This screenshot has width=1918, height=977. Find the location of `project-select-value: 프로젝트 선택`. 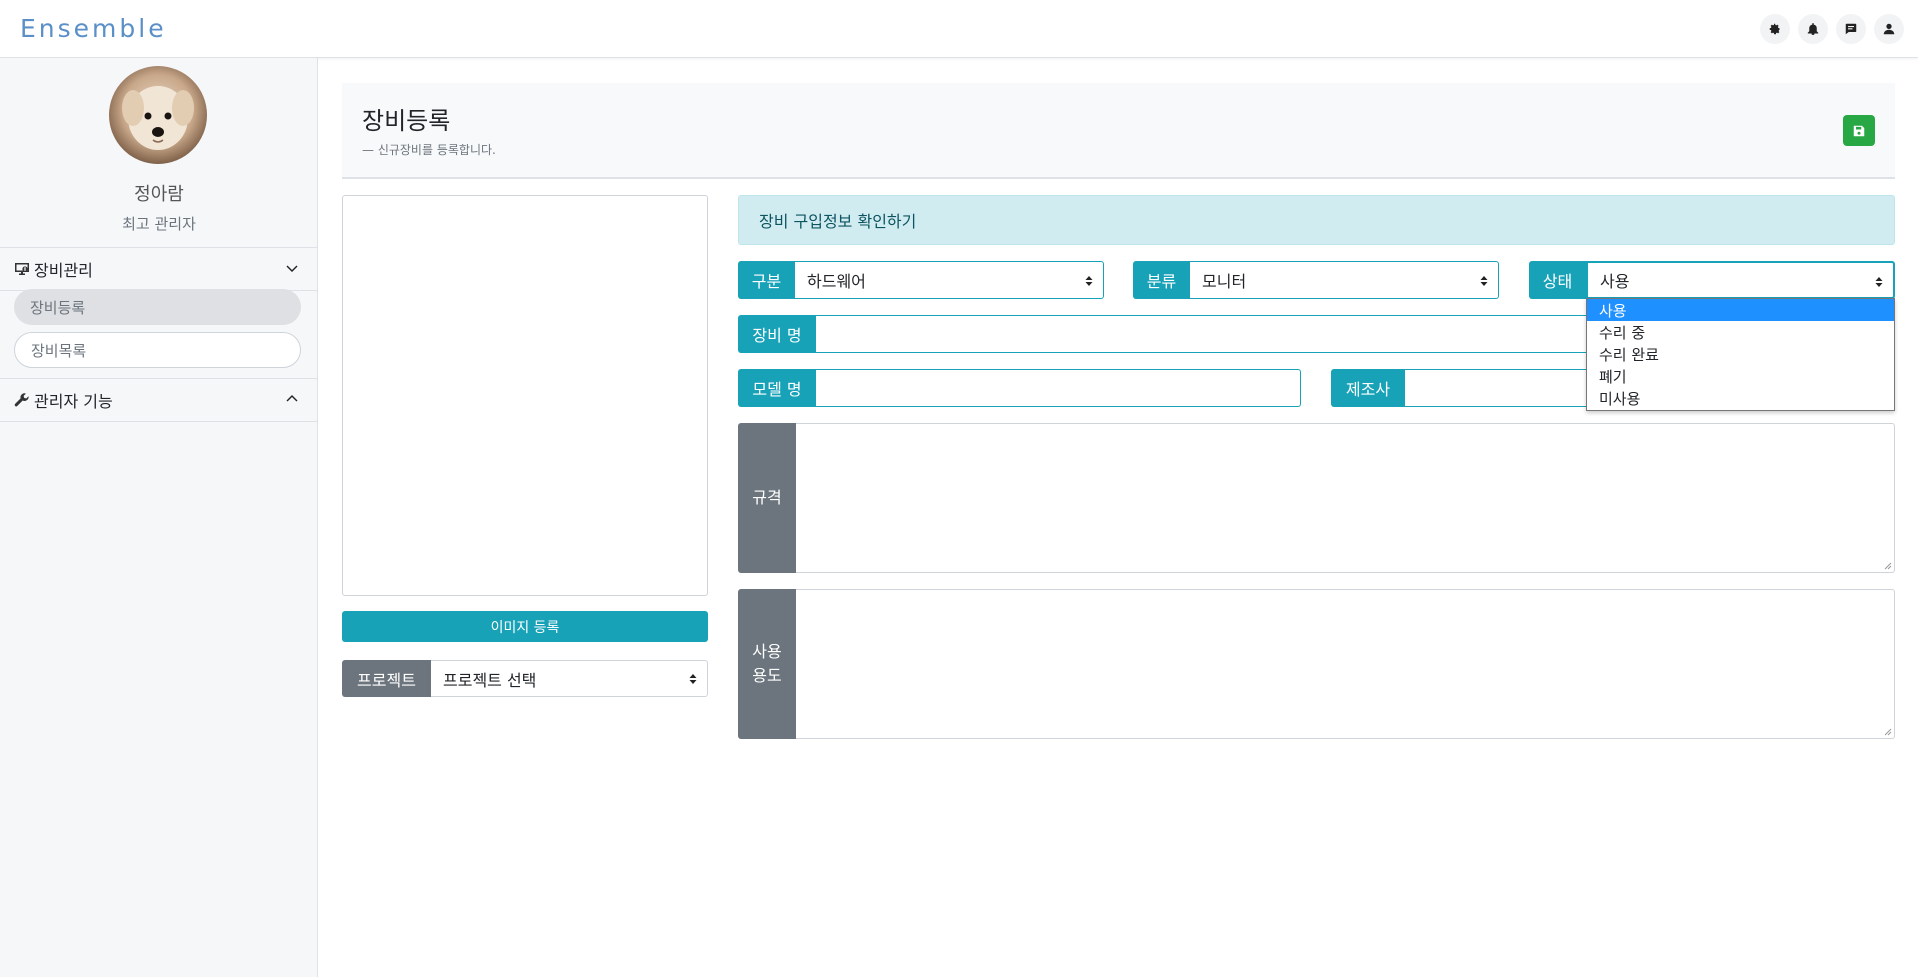

project-select-value: 프로젝트 선택 is located at coordinates (490, 680).